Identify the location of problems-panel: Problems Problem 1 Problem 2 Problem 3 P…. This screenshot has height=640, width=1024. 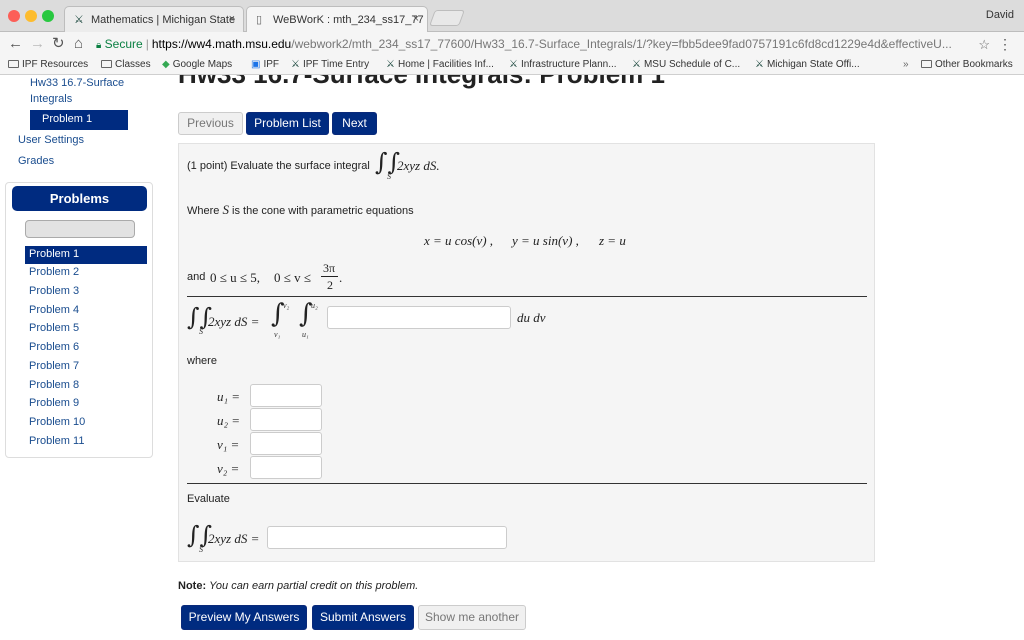
(79, 320).